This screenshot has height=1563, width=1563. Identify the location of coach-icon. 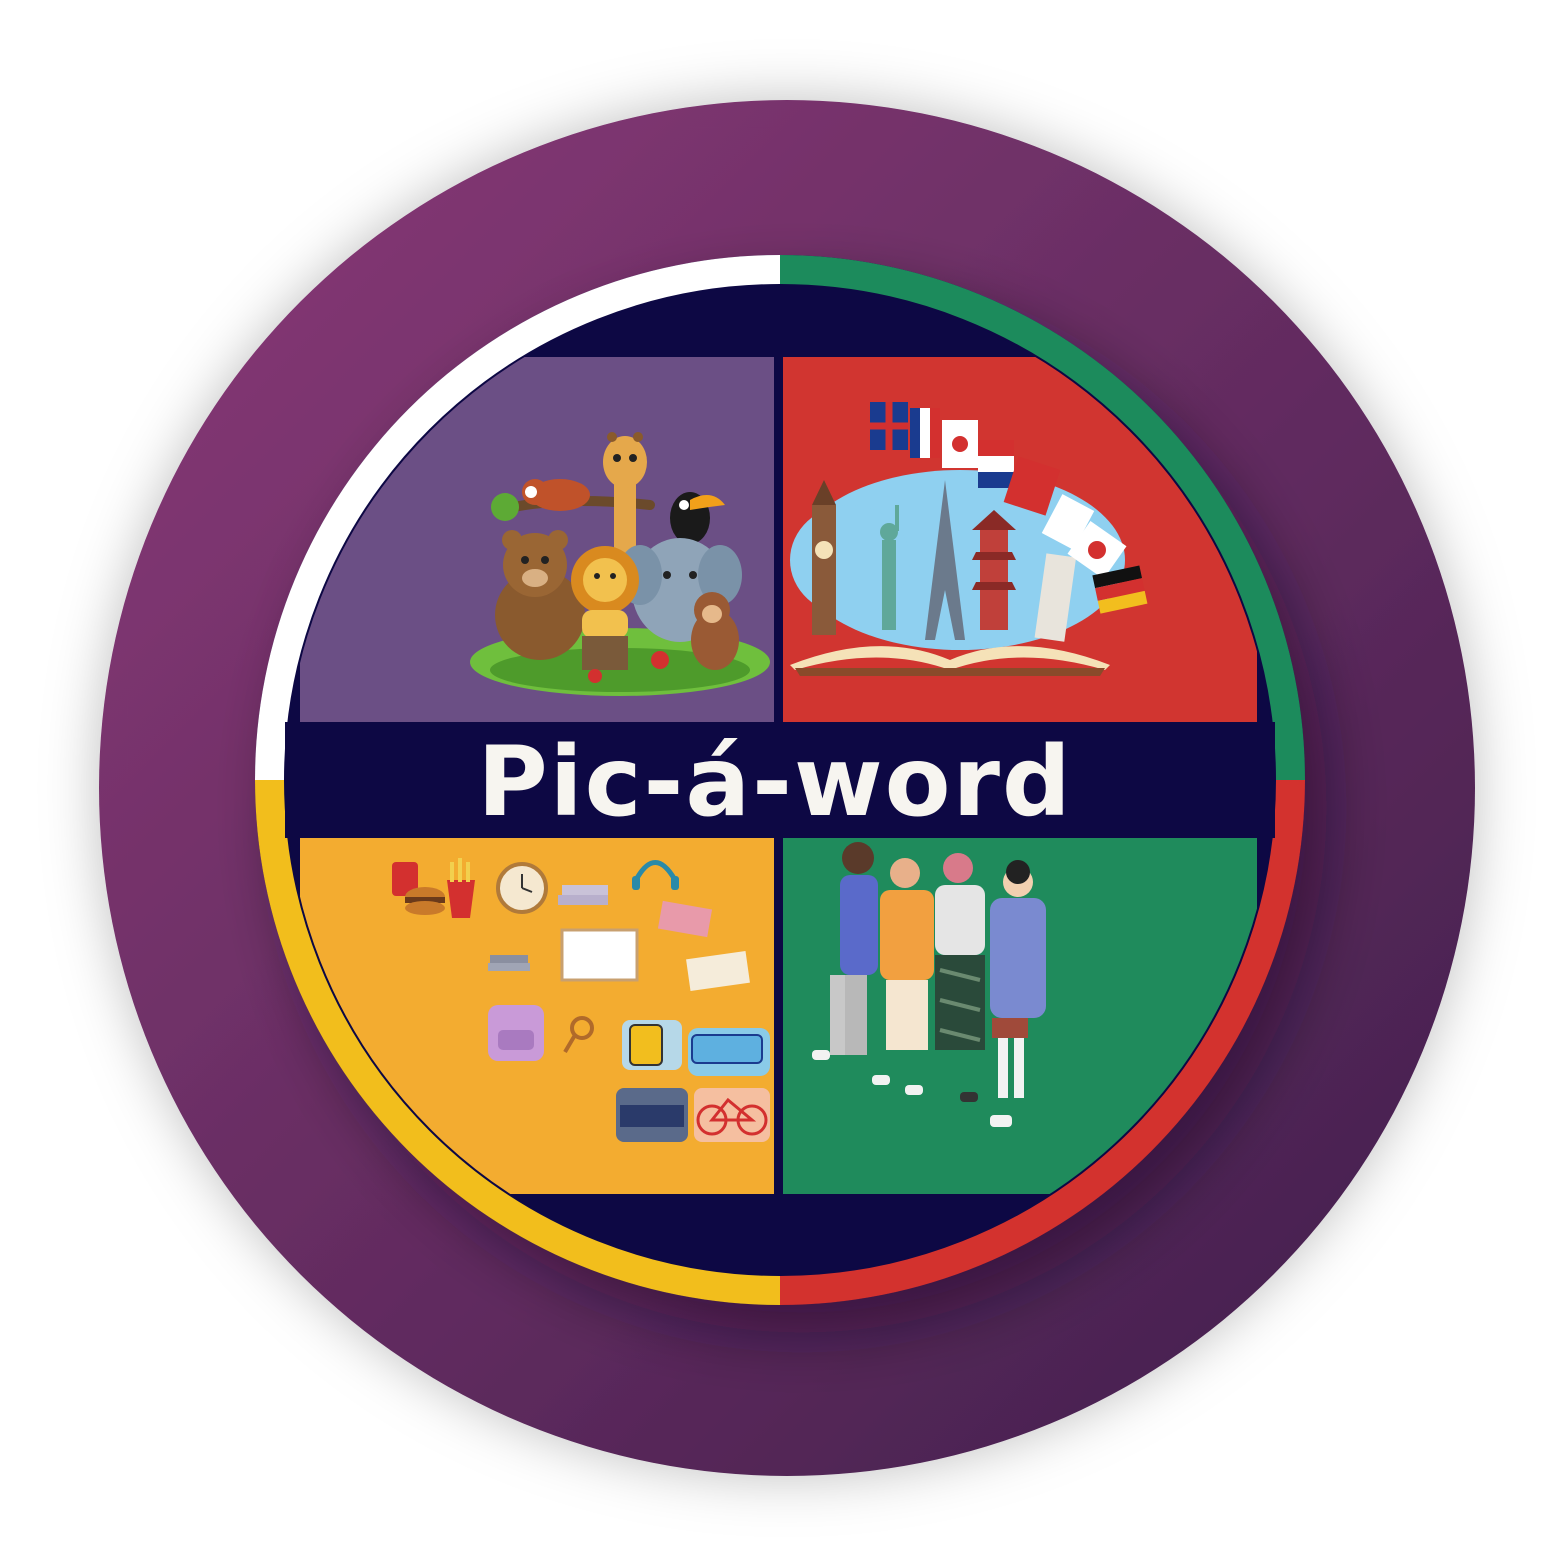
(727, 1049).